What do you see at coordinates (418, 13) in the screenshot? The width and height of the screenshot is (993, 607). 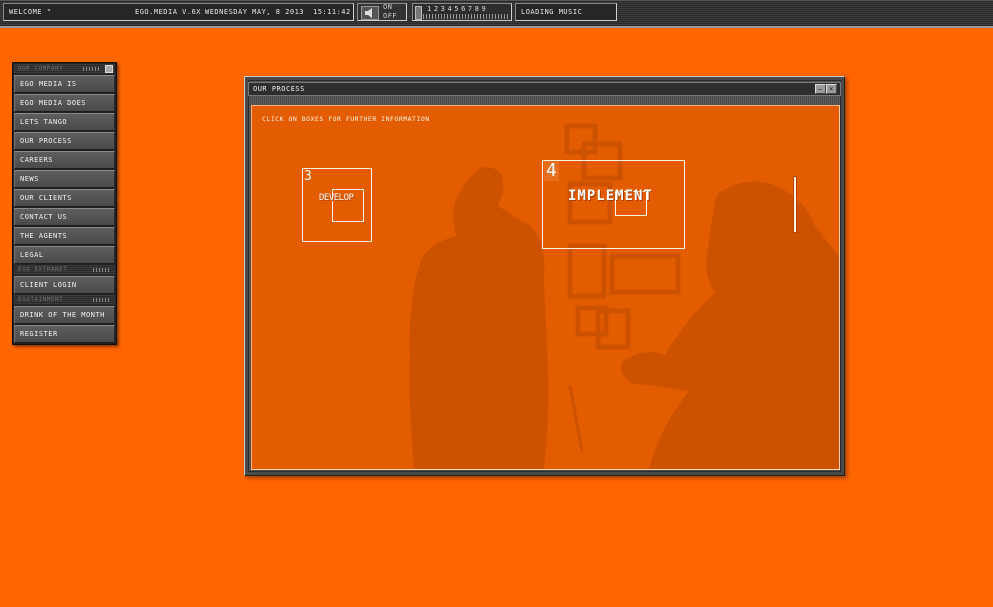 I see `track-slider-handle` at bounding box center [418, 13].